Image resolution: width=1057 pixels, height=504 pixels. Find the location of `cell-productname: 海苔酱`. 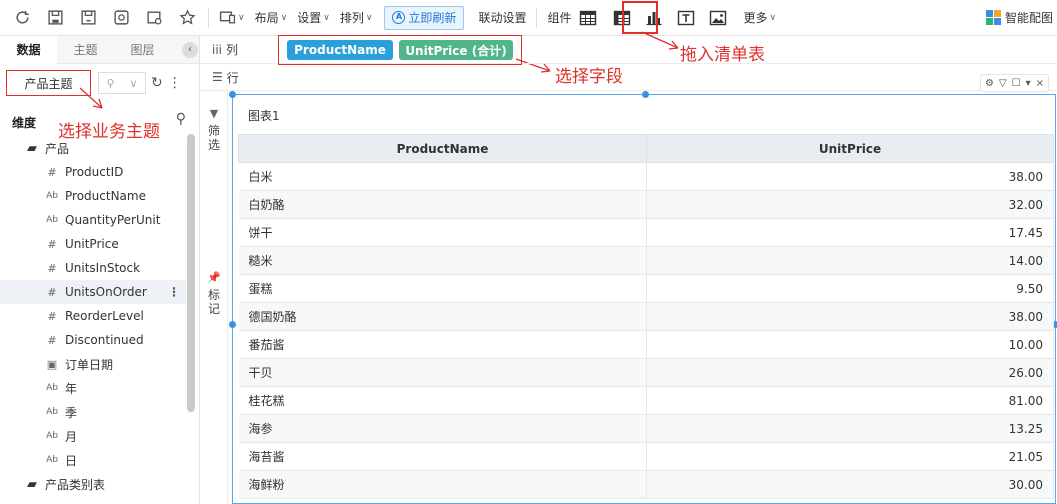

cell-productname: 海苔酱 is located at coordinates (442, 456).